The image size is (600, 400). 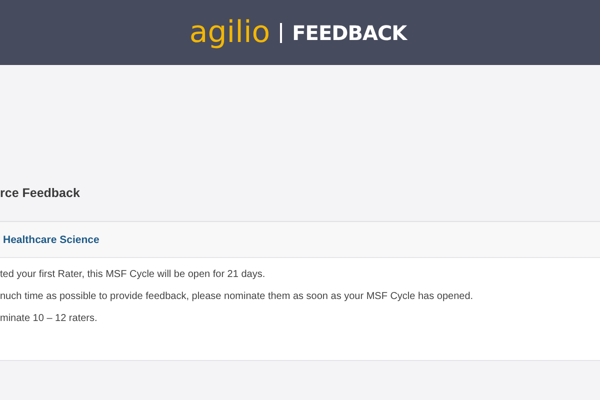 What do you see at coordinates (51, 240) in the screenshot?
I see `card-title: Healthcare Science` at bounding box center [51, 240].